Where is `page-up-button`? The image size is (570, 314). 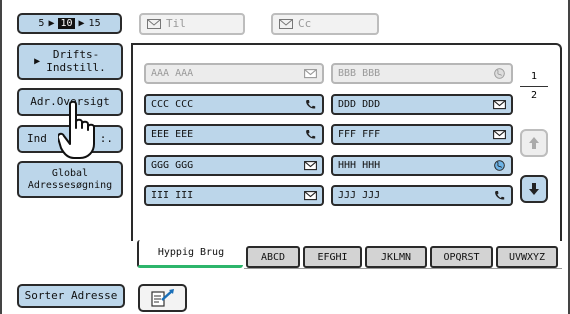 page-up-button is located at coordinates (534, 143).